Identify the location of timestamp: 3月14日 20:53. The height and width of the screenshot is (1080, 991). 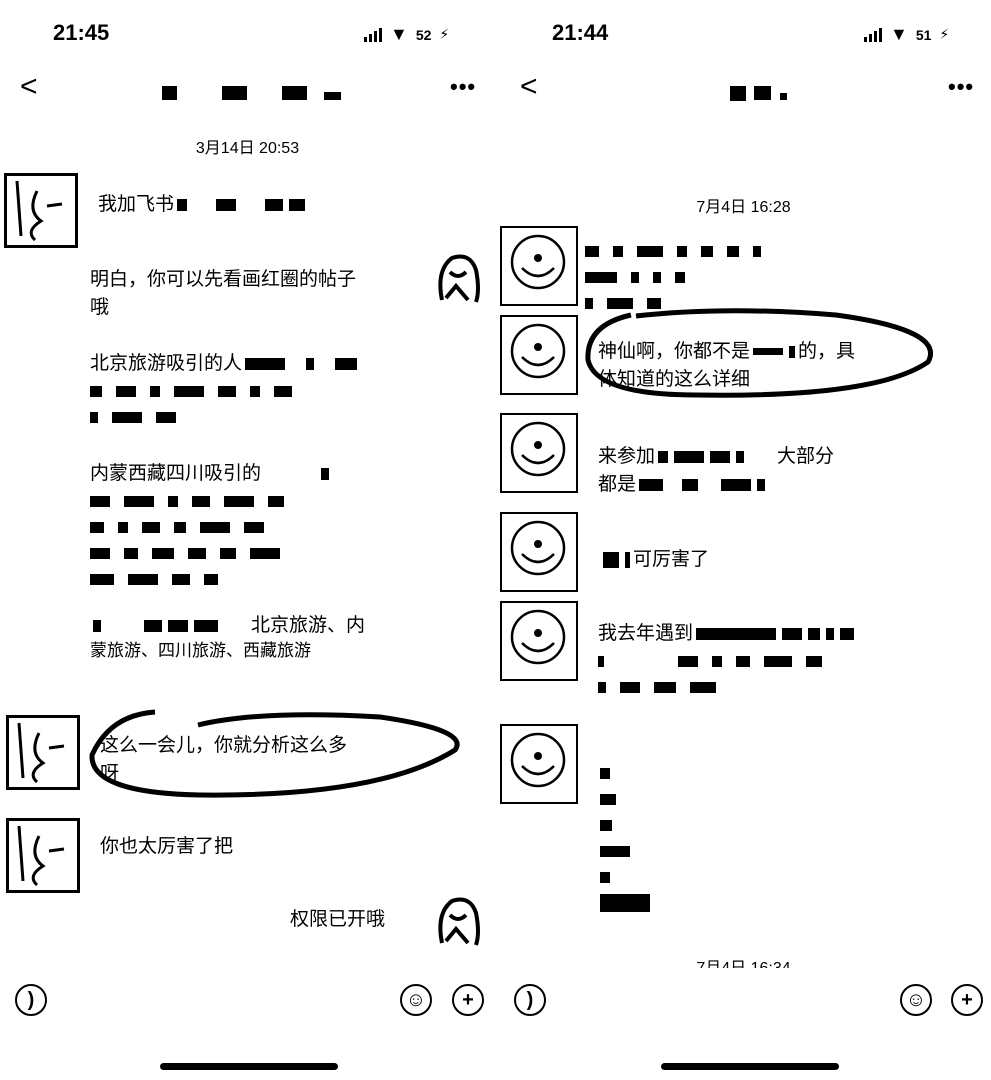
(247, 148).